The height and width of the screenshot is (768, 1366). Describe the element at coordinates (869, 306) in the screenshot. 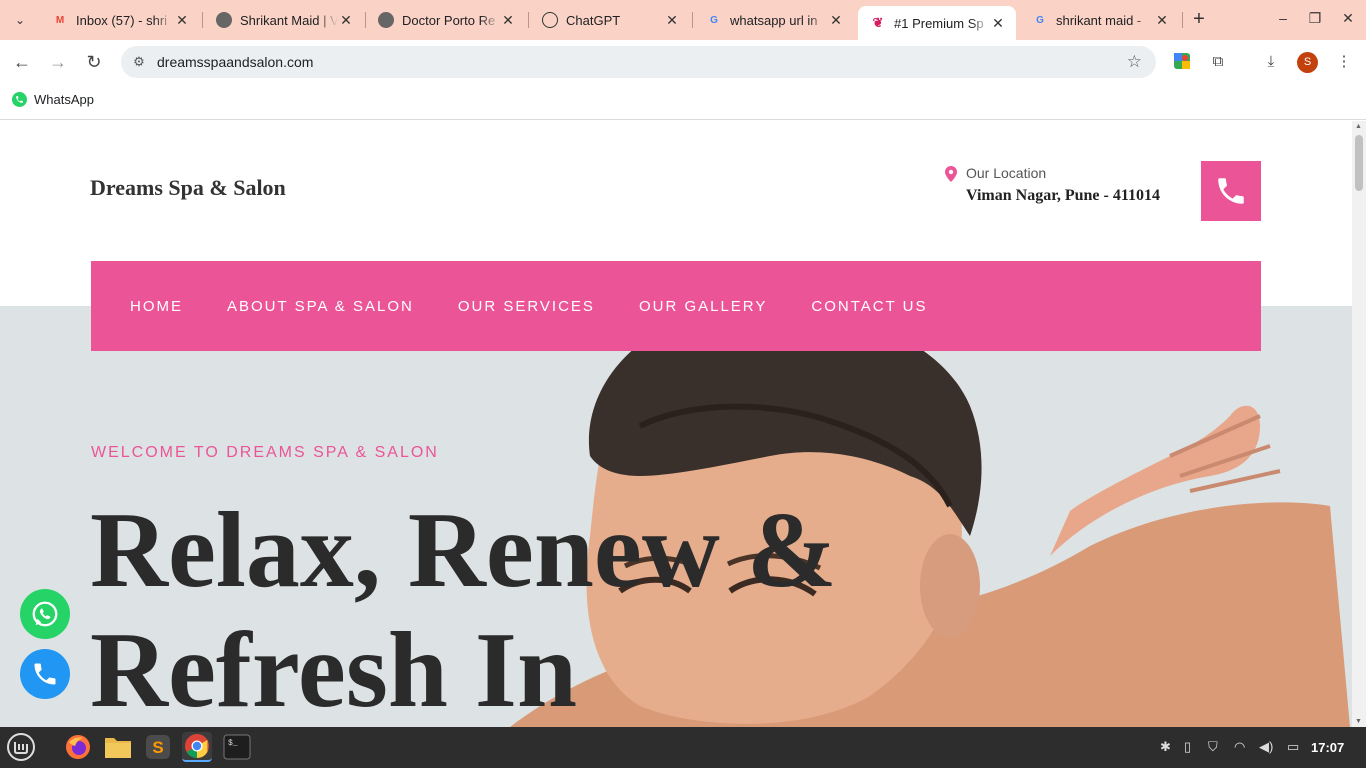

I see `nav-contact: CONTACT US` at that location.